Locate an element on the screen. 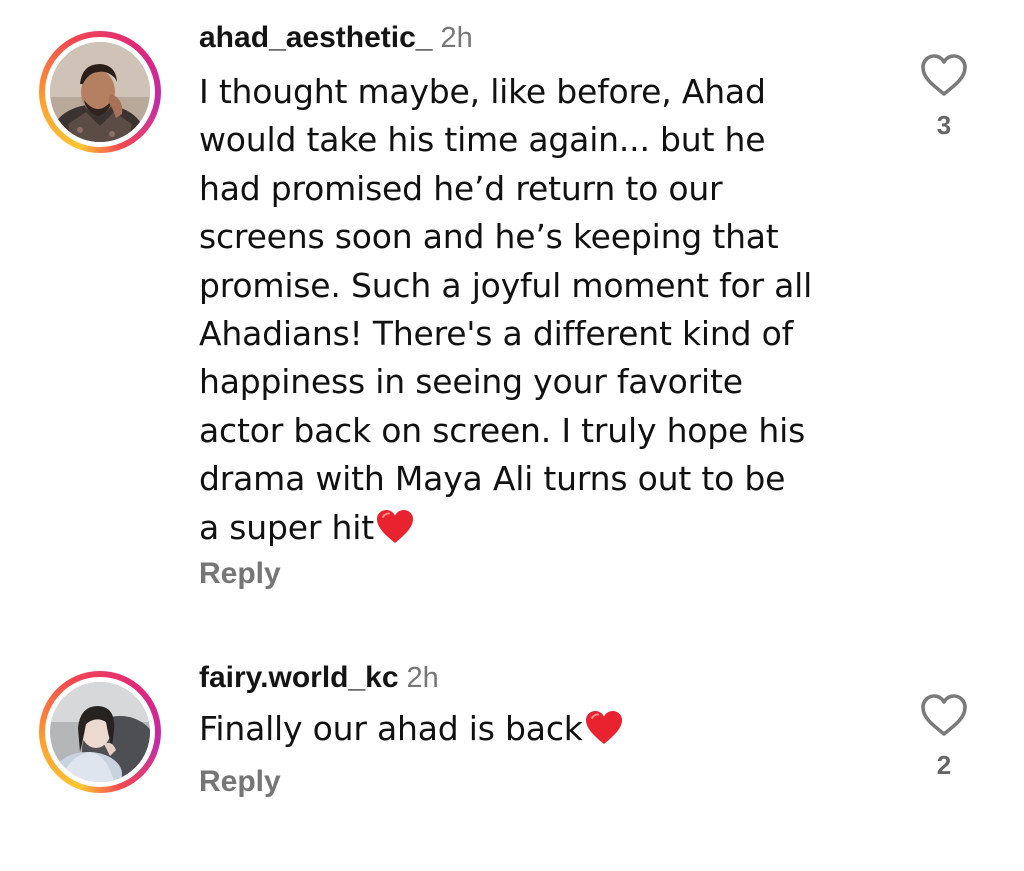  comment-text-line: actor back on screen. I truly hope his is located at coordinates (502, 430).